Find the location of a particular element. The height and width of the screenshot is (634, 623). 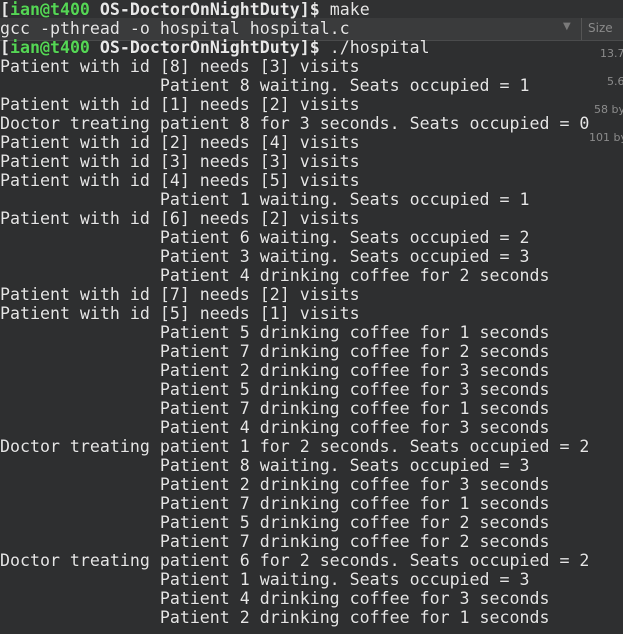

output-line: Patient with id [4] needs [5] visits is located at coordinates (180, 180).